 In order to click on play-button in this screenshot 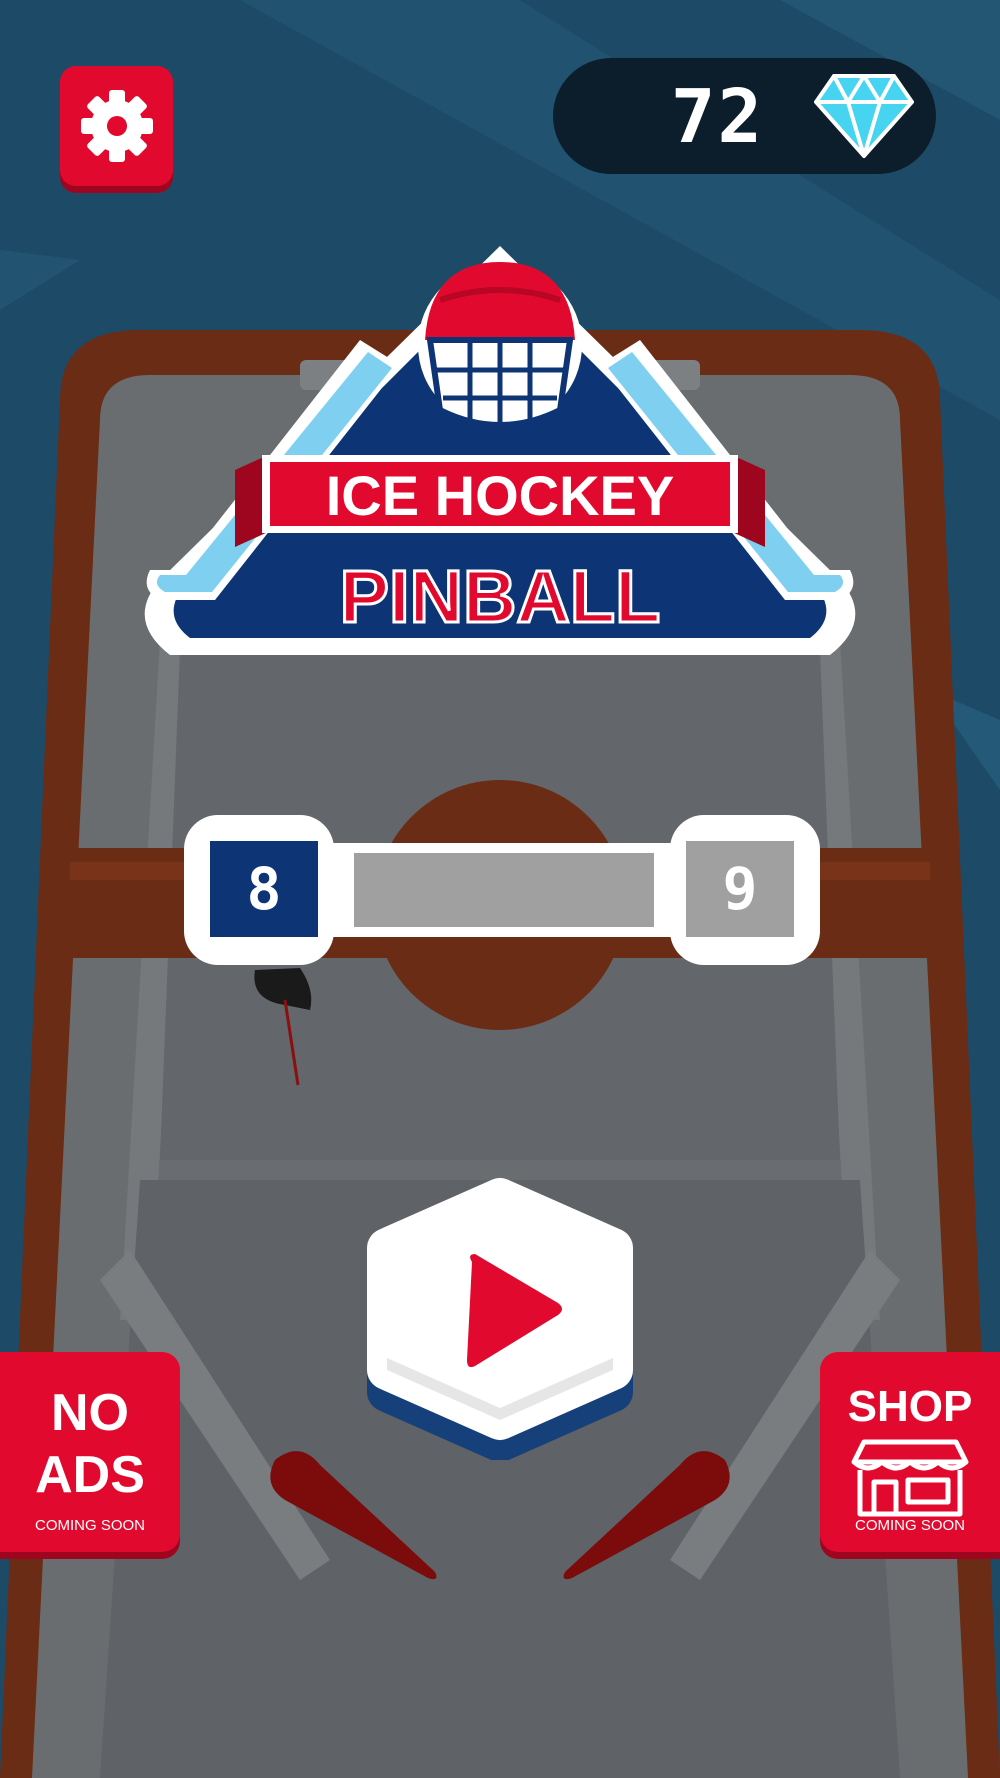, I will do `click(500, 1316)`.